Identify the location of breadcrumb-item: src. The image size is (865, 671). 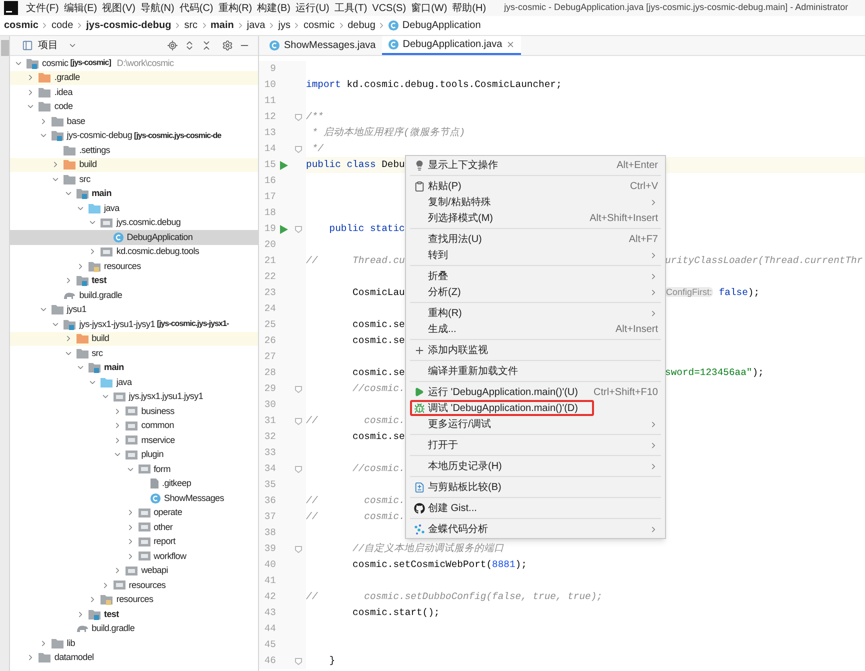
(191, 25).